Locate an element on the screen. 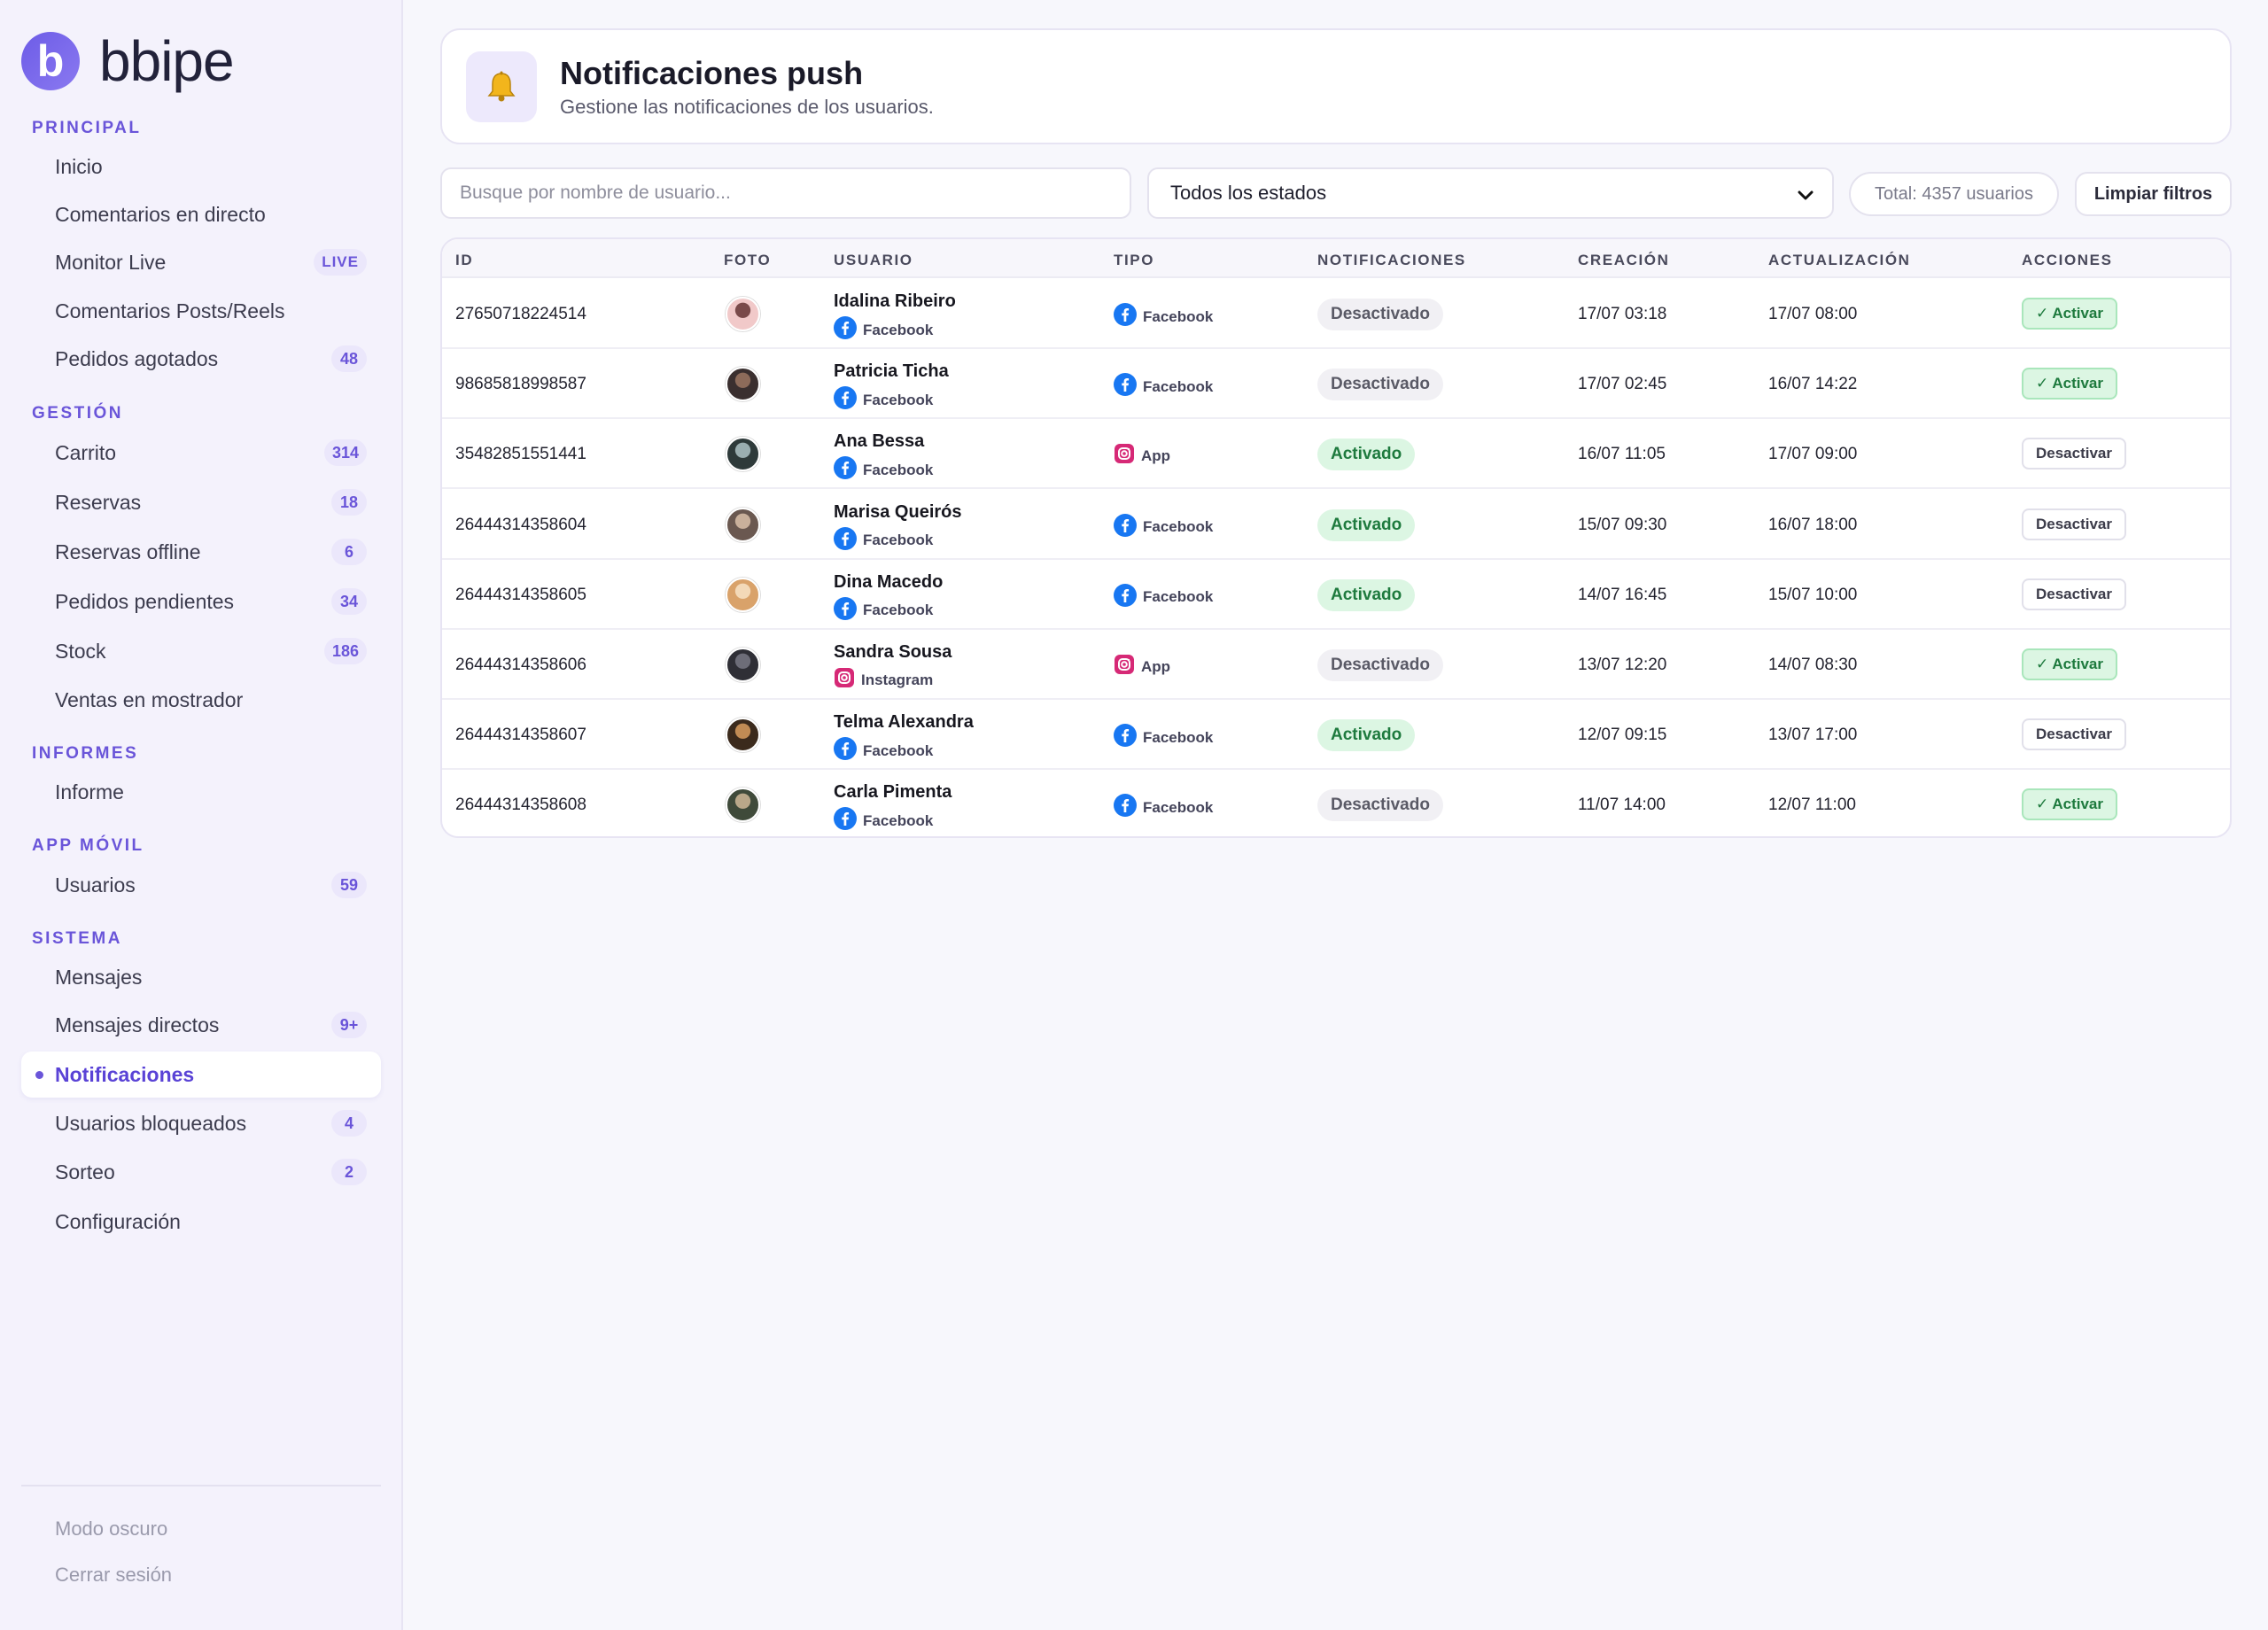  sidebar-item-informe: Informe is located at coordinates (201, 792).